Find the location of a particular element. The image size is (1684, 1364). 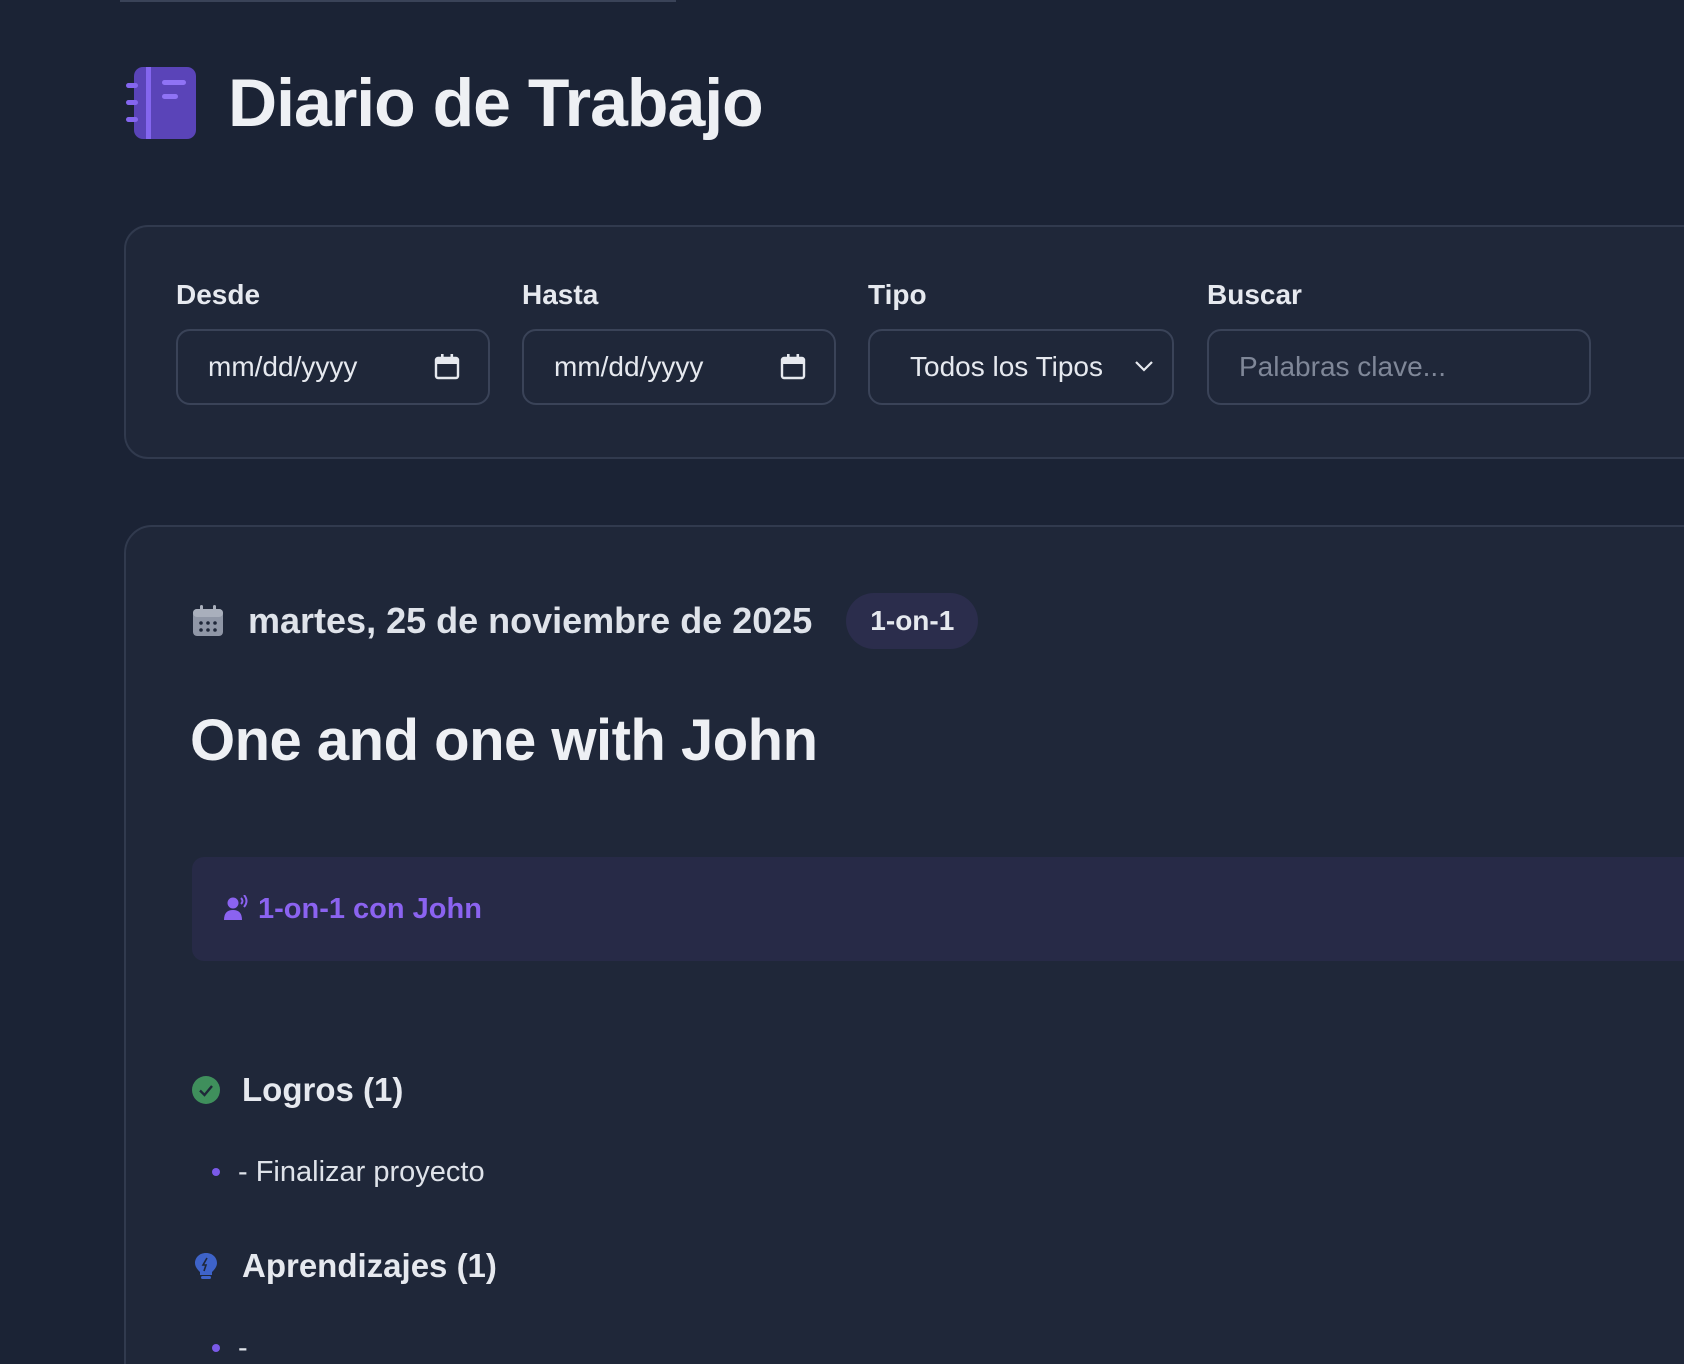

list-item-text: - is located at coordinates (243, 1347).